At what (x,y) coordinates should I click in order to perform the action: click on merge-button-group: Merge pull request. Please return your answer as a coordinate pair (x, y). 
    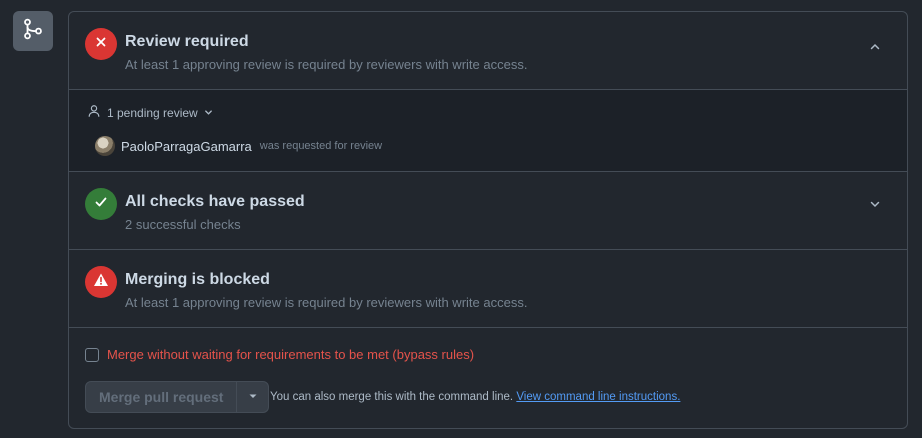
    Looking at the image, I should click on (177, 397).